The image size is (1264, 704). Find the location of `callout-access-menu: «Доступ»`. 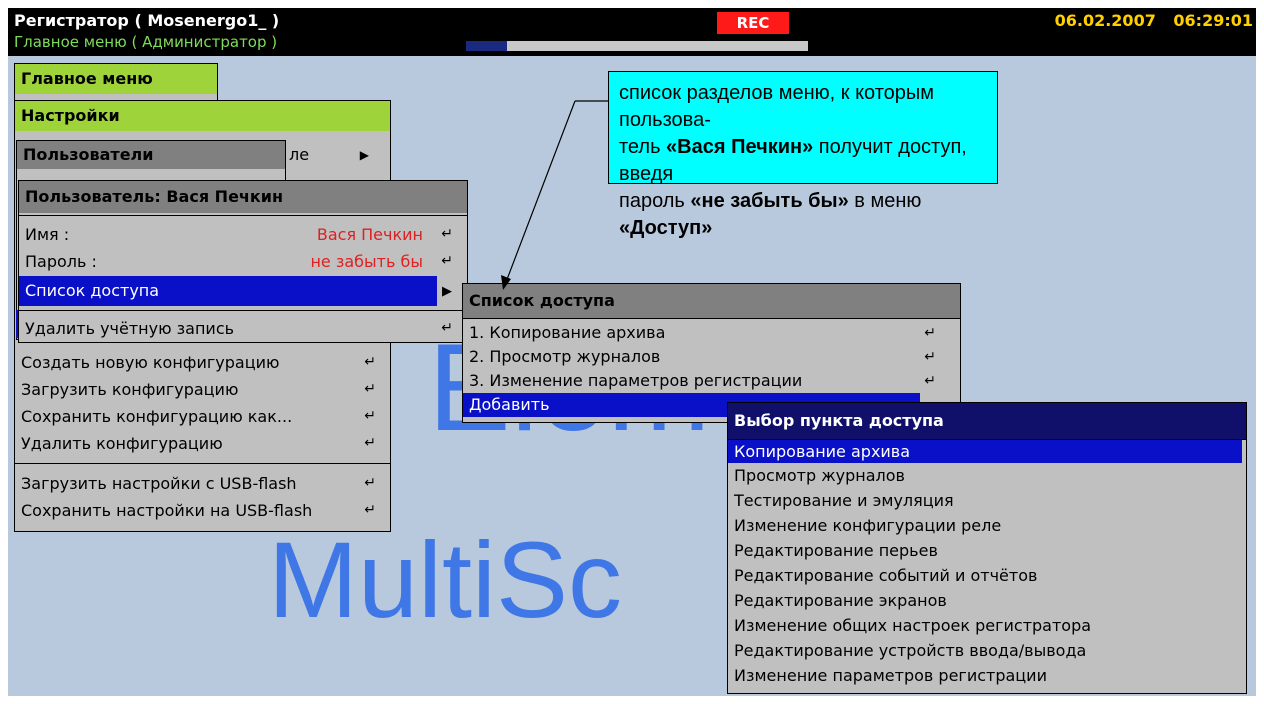

callout-access-menu: «Доступ» is located at coordinates (666, 228).